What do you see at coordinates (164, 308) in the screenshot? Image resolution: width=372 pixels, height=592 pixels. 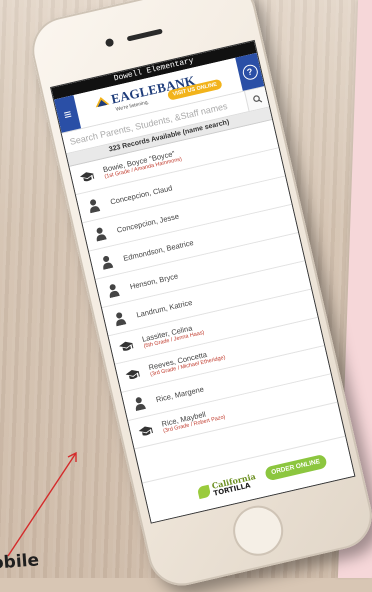 I see `list-item-name: Landrum, Katrice` at bounding box center [164, 308].